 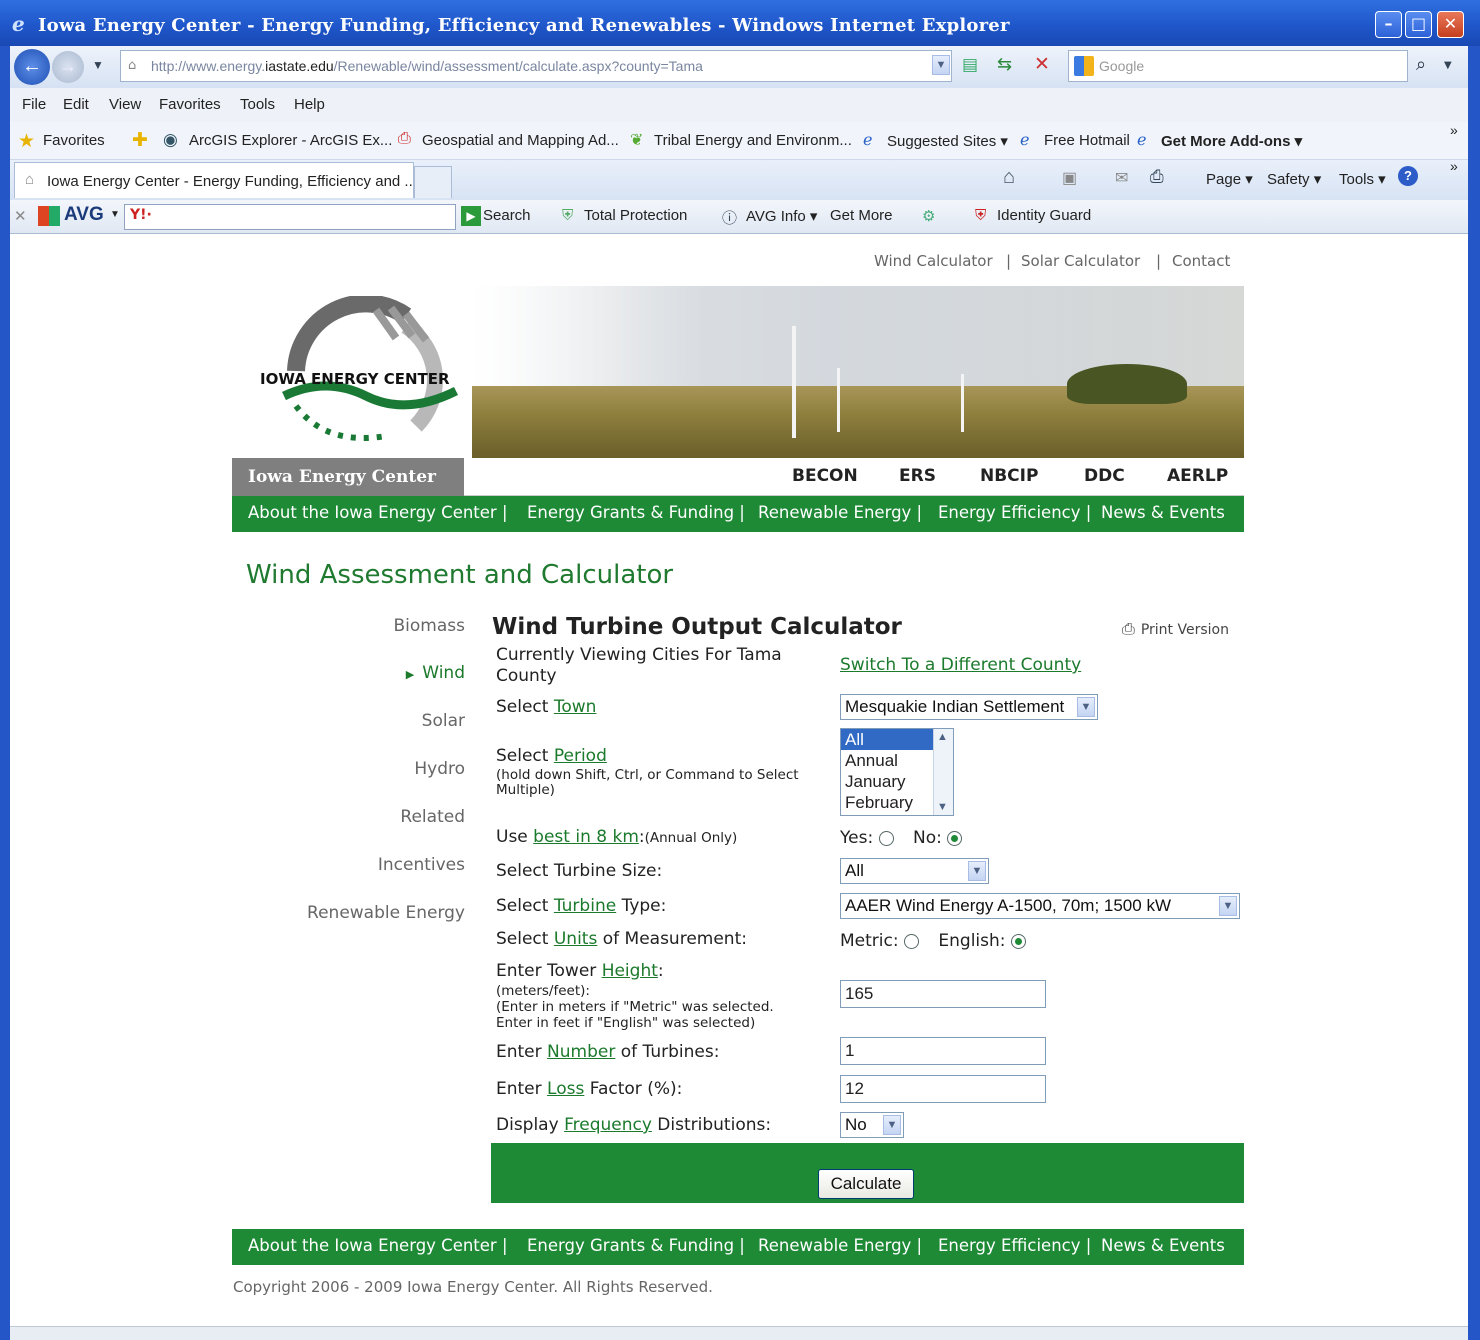 What do you see at coordinates (928, 216) in the screenshot?
I see `settings-icon: ⚙` at bounding box center [928, 216].